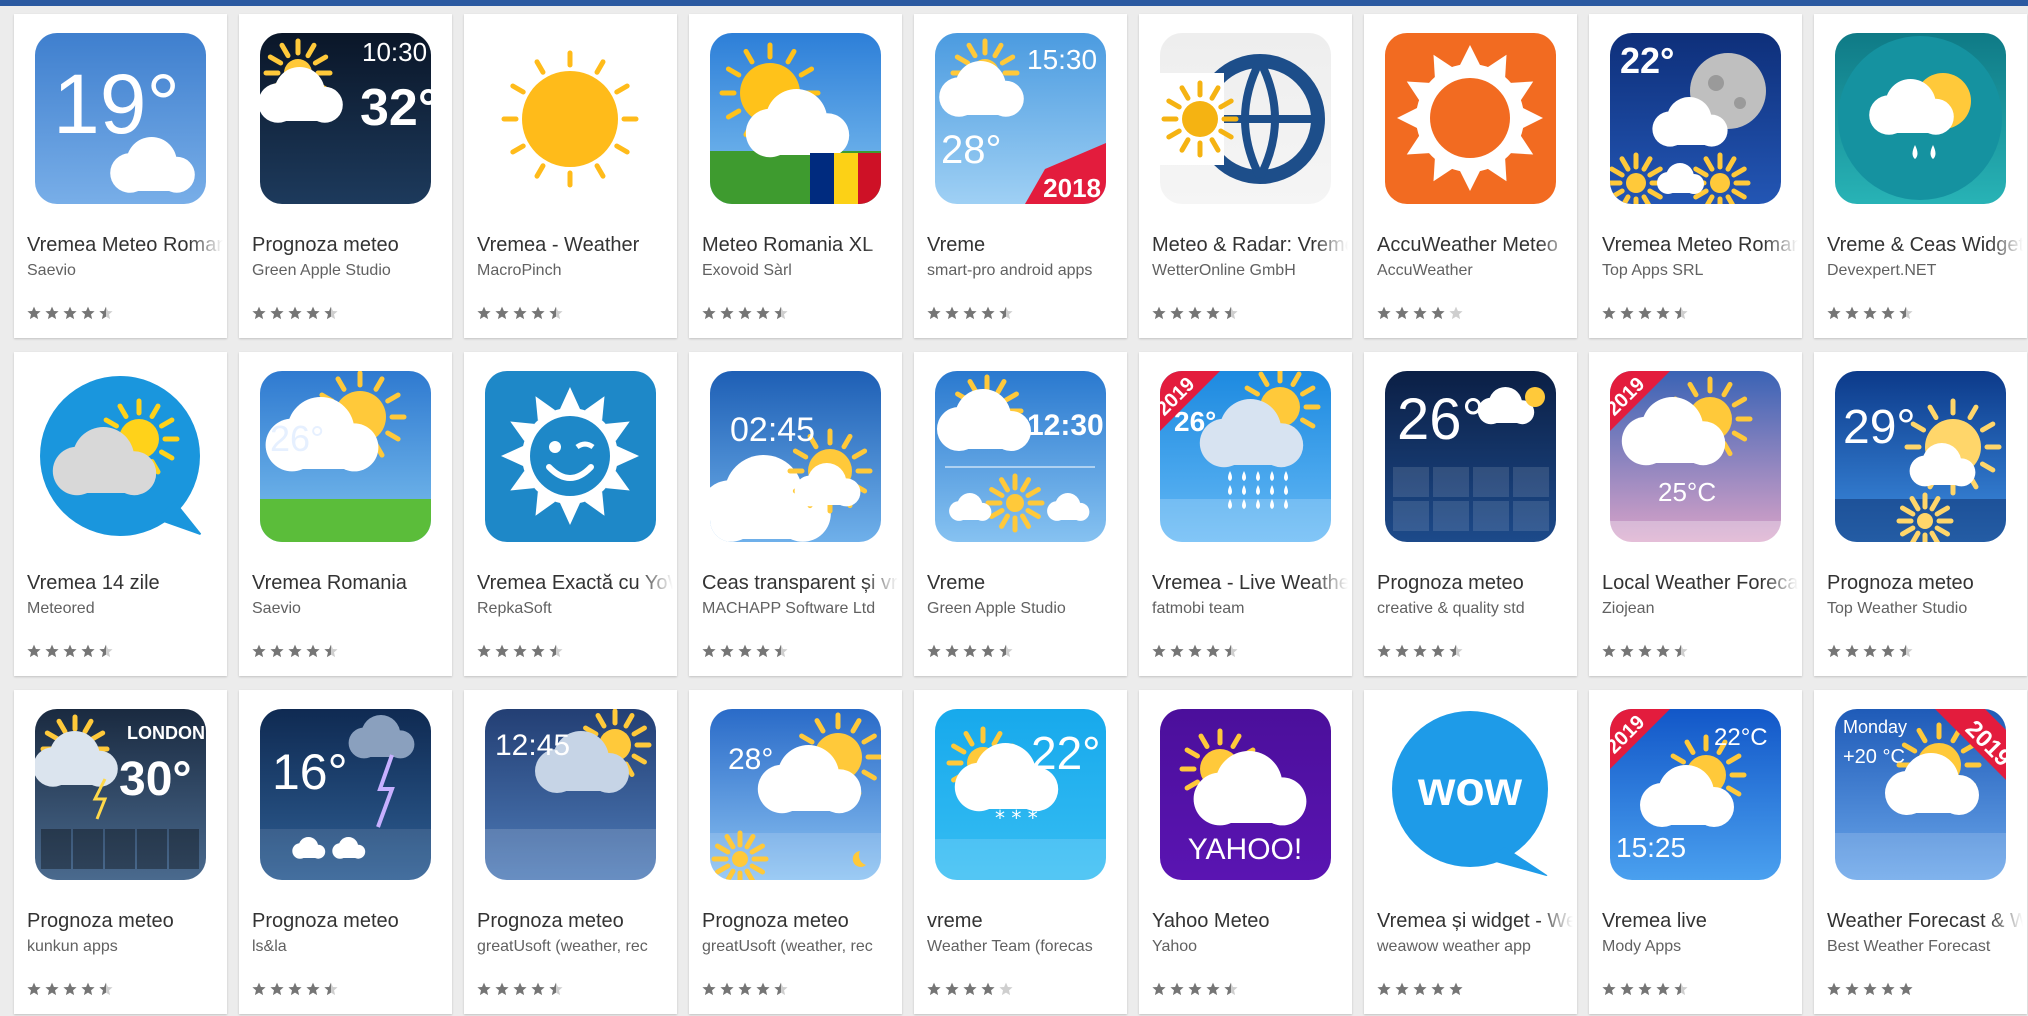 The image size is (2028, 1016). Describe the element at coordinates (1470, 456) in the screenshot. I see `moon-26-degrees-grid-icon: 26°` at that location.